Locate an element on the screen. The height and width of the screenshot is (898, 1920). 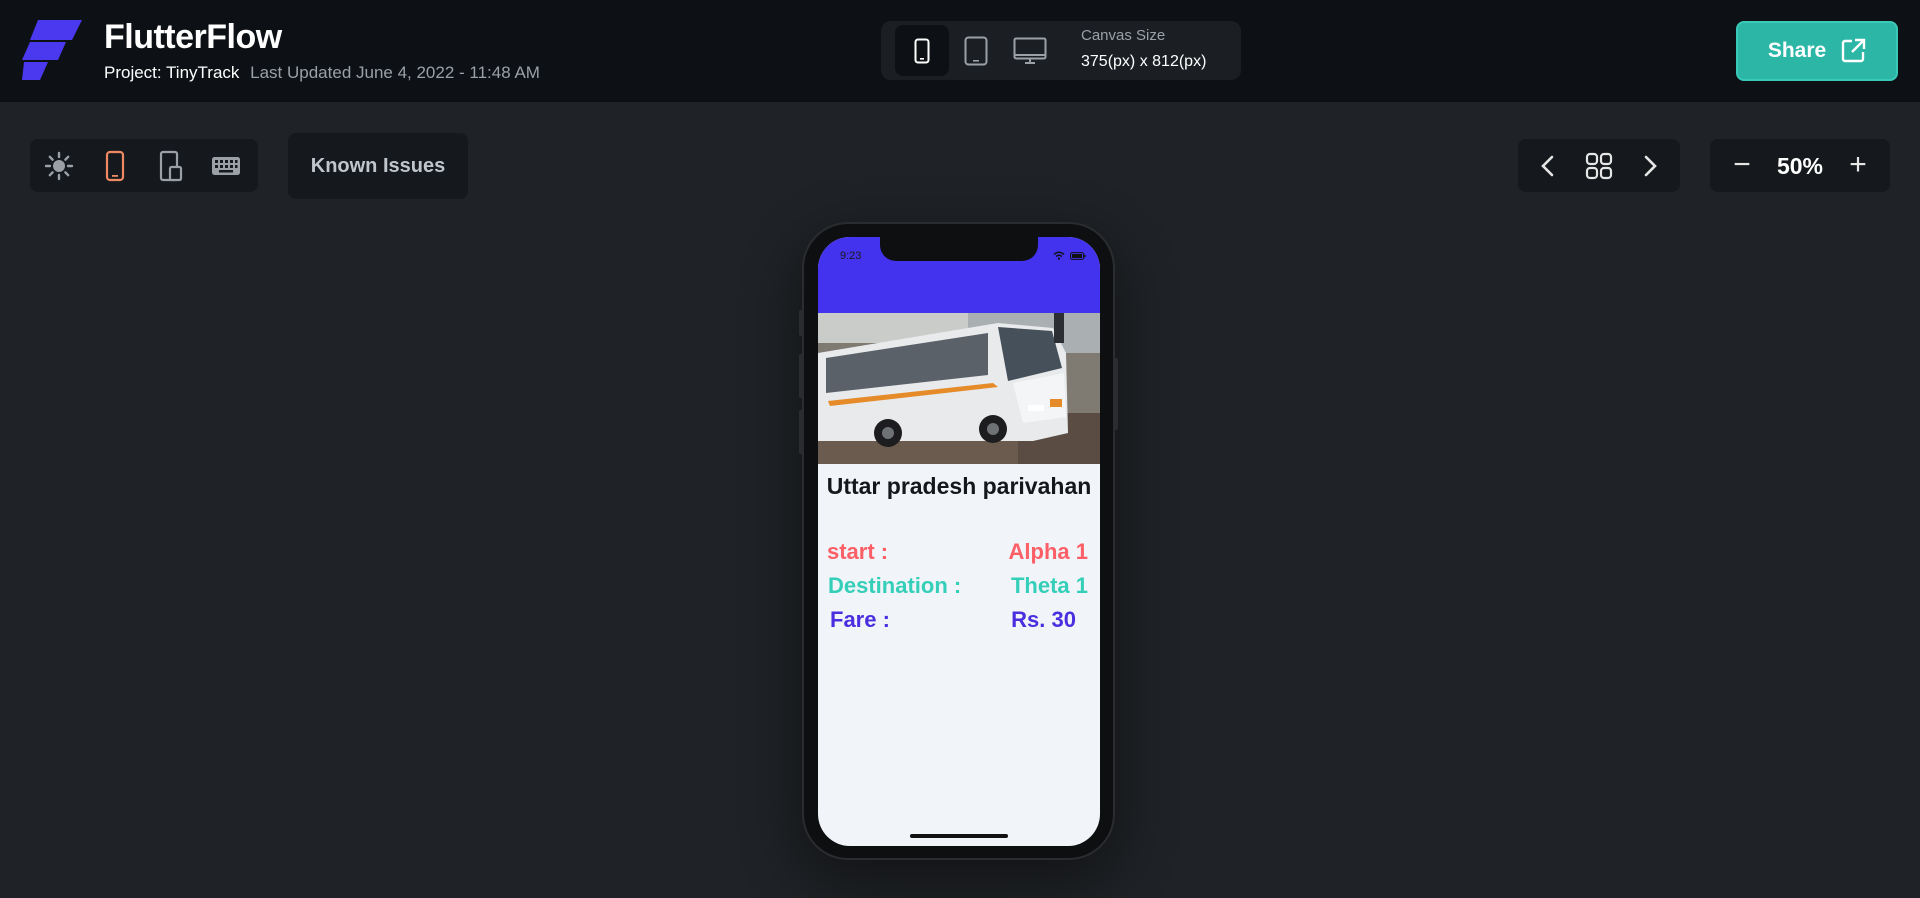
next-page-button is located at coordinates (1650, 166).